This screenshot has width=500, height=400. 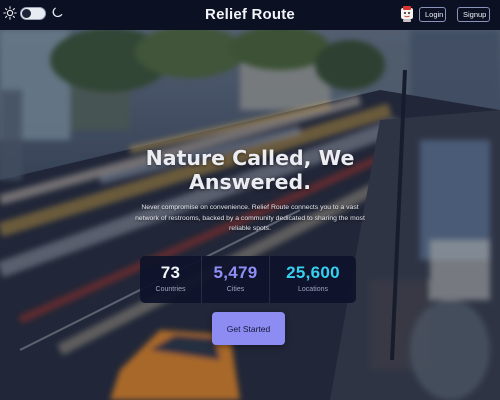 I want to click on avatar-icon, so click(x=407, y=14).